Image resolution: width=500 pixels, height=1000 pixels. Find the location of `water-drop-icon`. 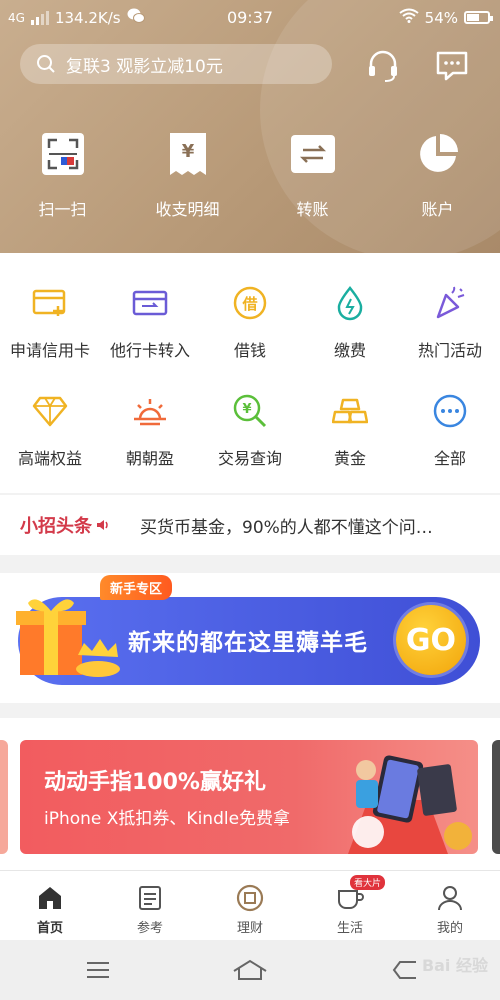

water-drop-icon is located at coordinates (350, 303).